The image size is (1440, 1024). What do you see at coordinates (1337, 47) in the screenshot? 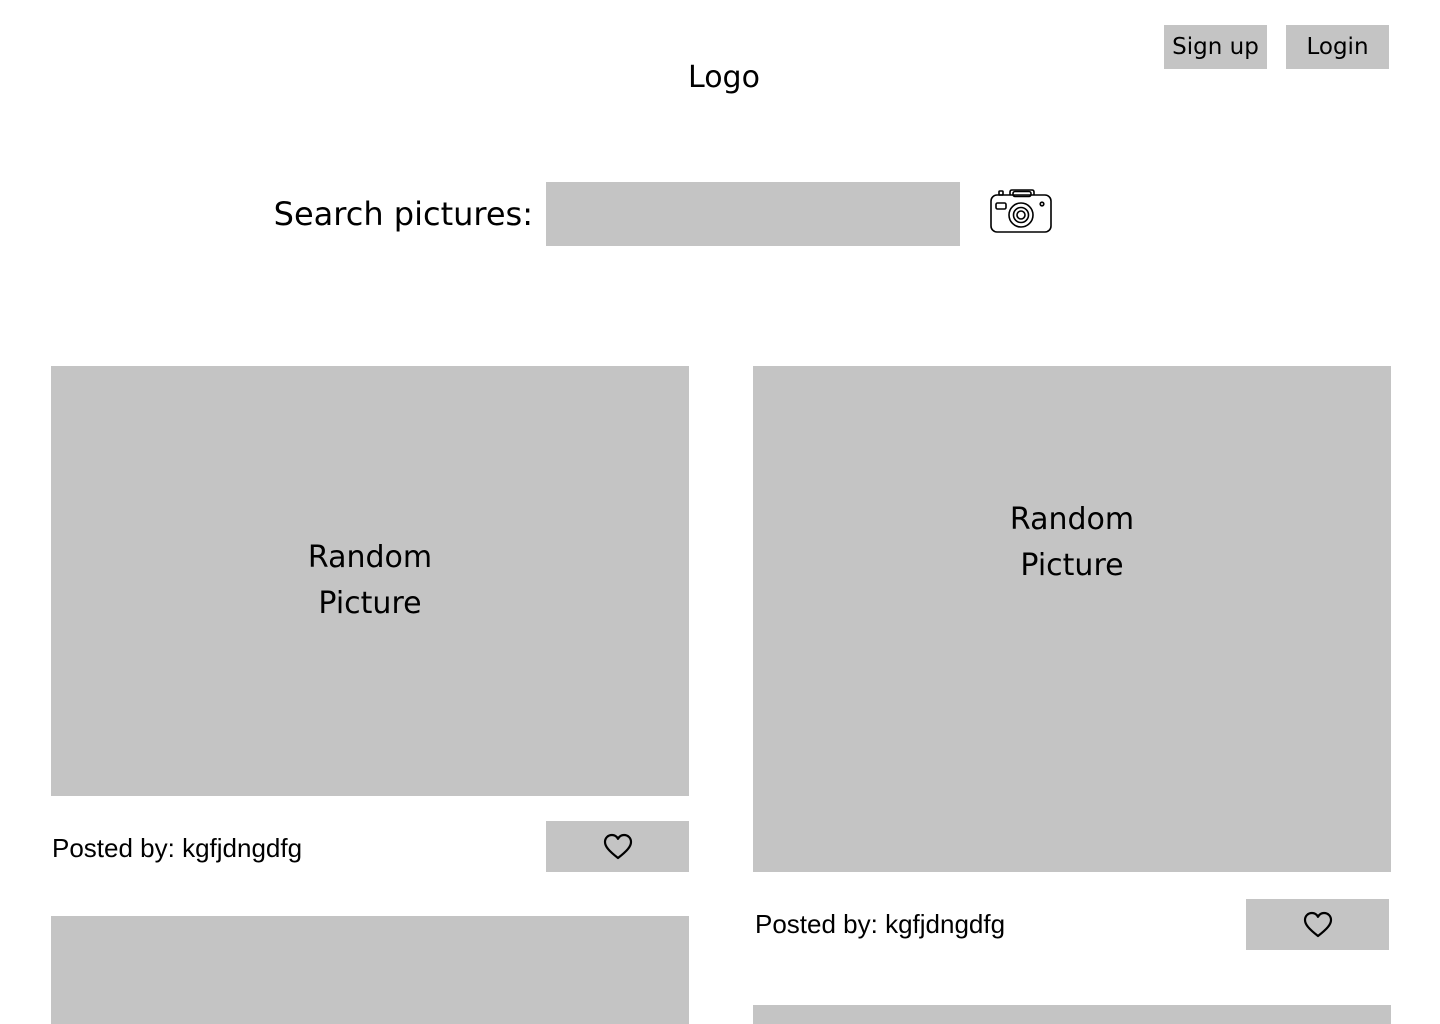
I see `login-button: Login` at bounding box center [1337, 47].